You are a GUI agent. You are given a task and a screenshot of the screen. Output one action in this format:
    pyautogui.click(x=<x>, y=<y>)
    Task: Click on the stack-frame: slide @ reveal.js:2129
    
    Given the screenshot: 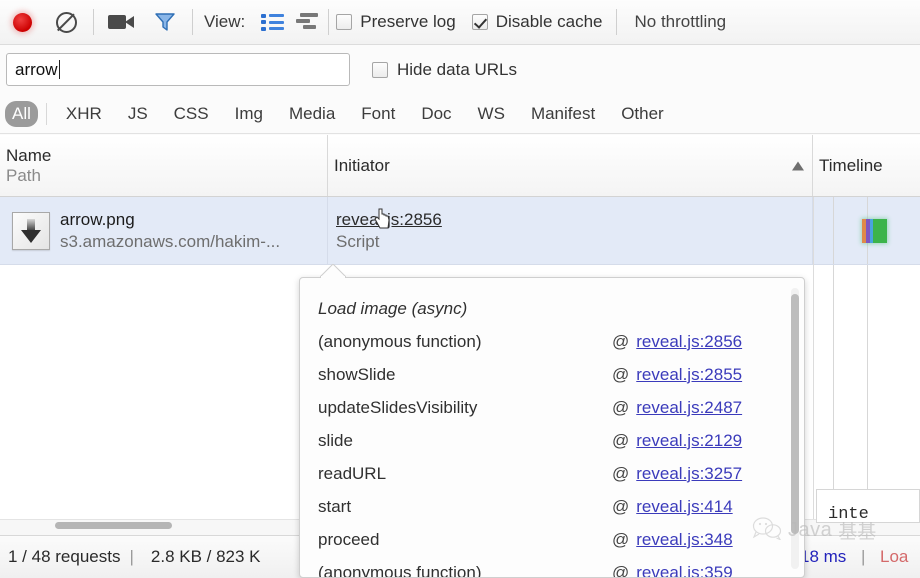 What is the action you would take?
    pyautogui.click(x=553, y=440)
    